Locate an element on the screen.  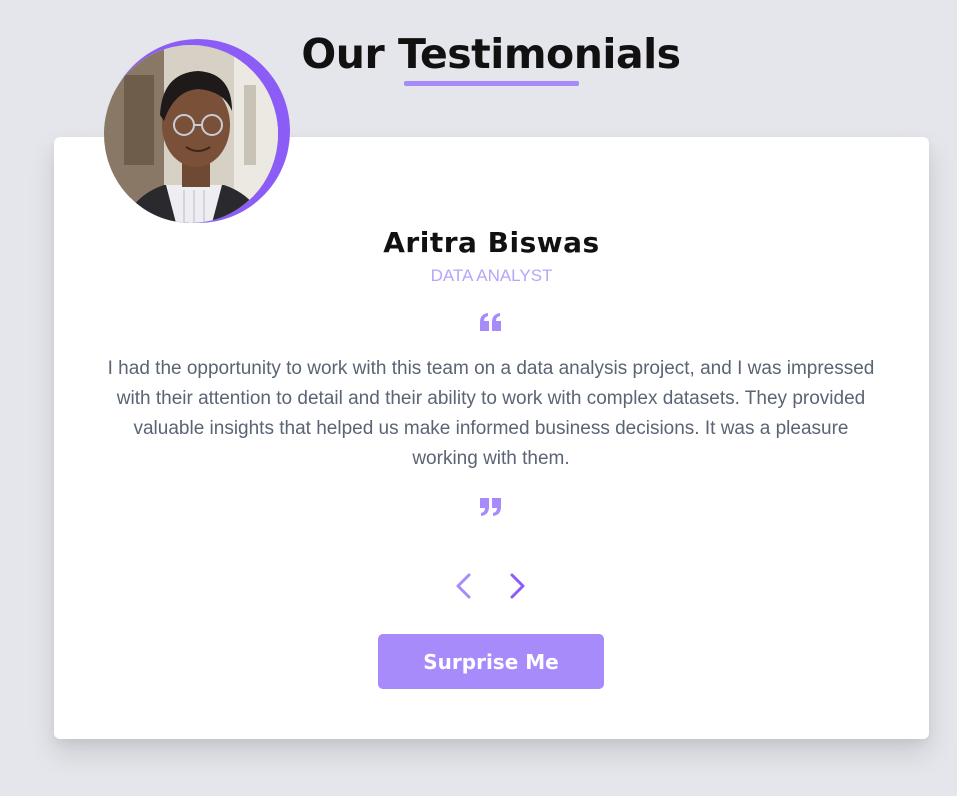
chevron-right-icon is located at coordinates (517, 586).